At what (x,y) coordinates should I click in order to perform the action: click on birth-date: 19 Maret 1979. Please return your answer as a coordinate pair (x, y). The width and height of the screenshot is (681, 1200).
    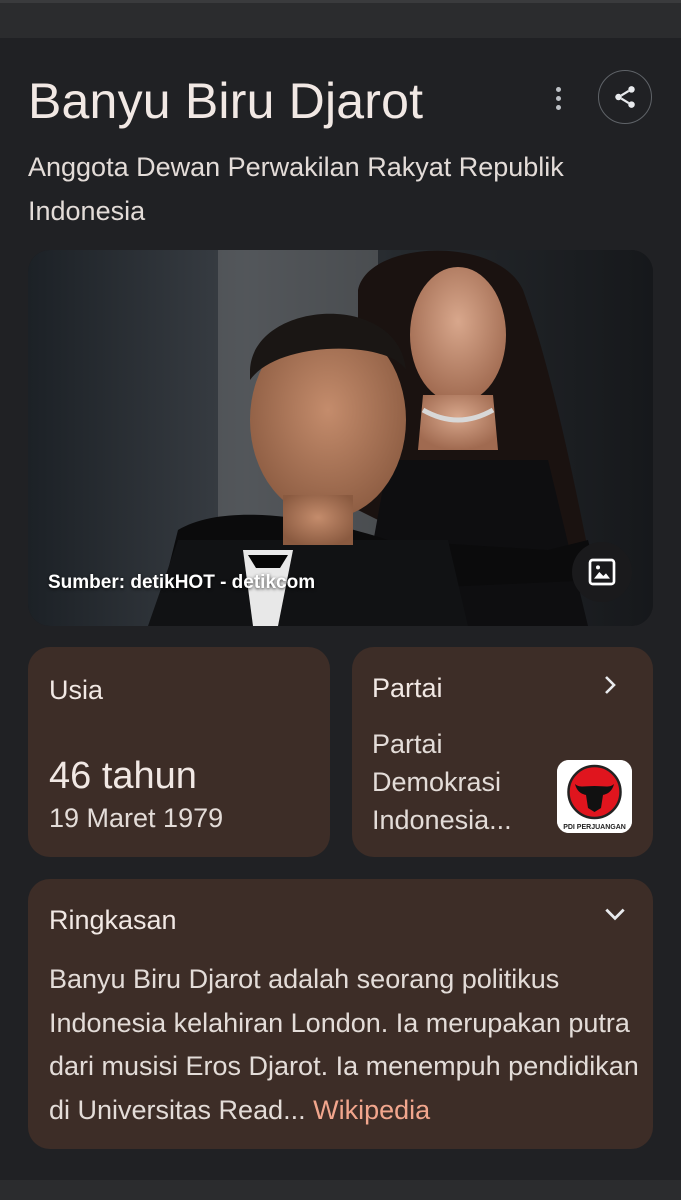
    Looking at the image, I should click on (136, 818).